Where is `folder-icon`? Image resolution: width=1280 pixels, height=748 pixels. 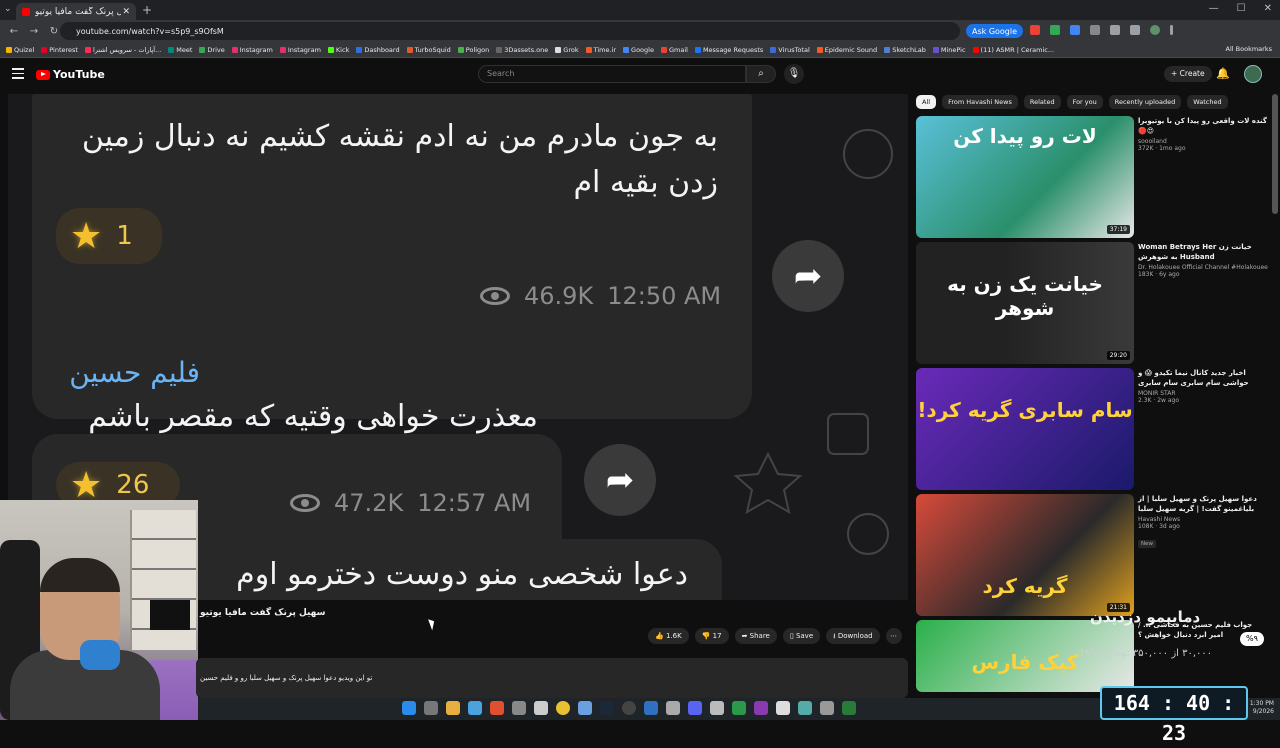 folder-icon is located at coordinates (453, 708).